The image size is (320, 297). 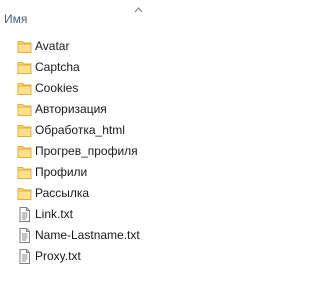 What do you see at coordinates (134, 88) in the screenshot?
I see `folder-item: Cookies` at bounding box center [134, 88].